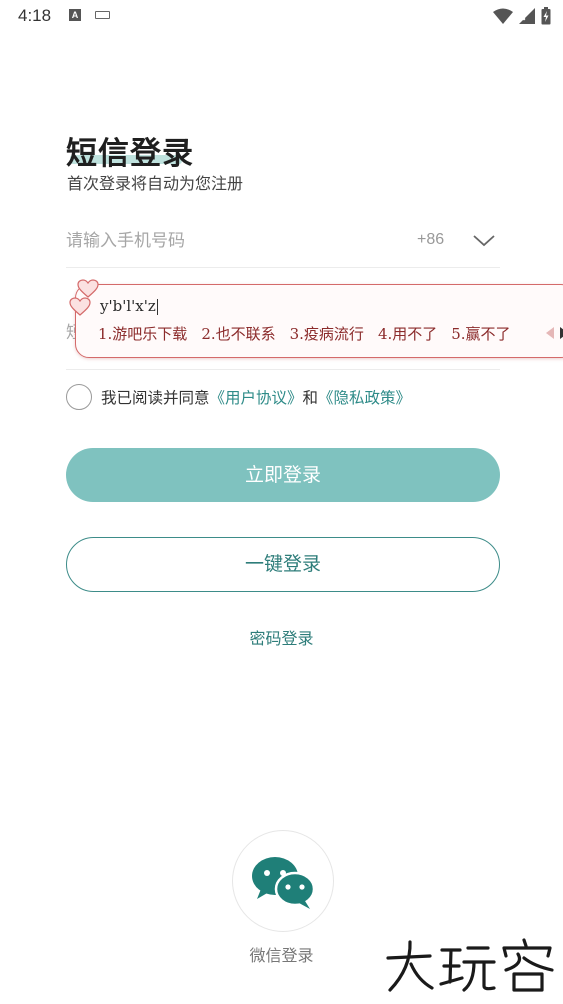 The height and width of the screenshot is (1004, 563). I want to click on status-time: 4:18, so click(35, 15).